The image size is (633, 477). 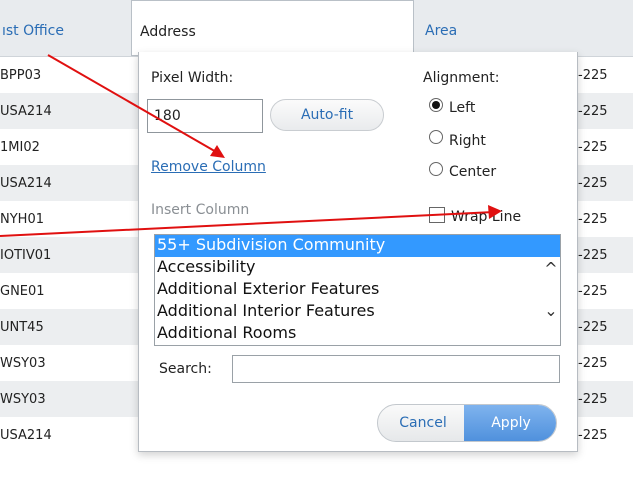 I want to click on wrap-line-checkbox, so click(x=437, y=215).